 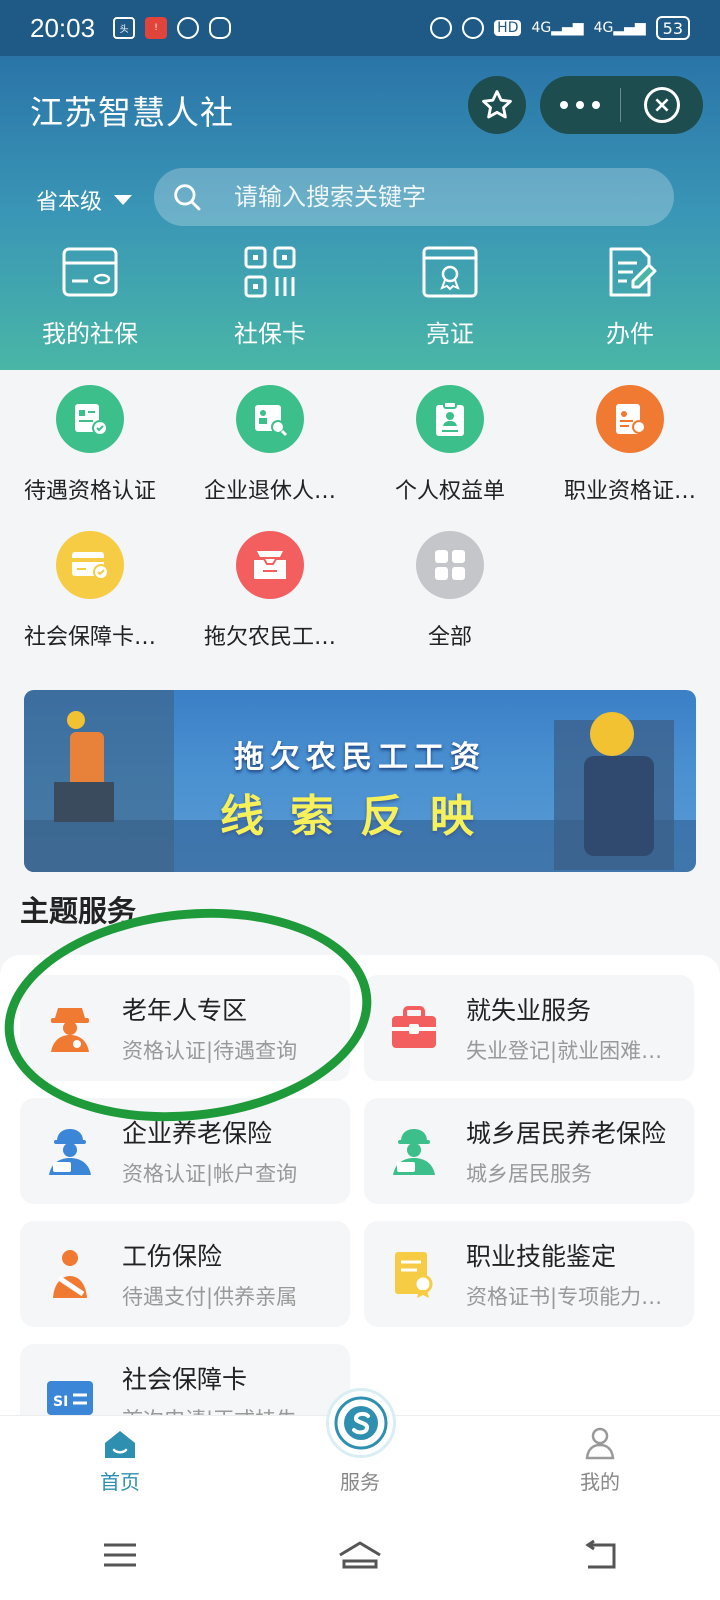 What do you see at coordinates (600, 1555) in the screenshot?
I see `back-icon` at bounding box center [600, 1555].